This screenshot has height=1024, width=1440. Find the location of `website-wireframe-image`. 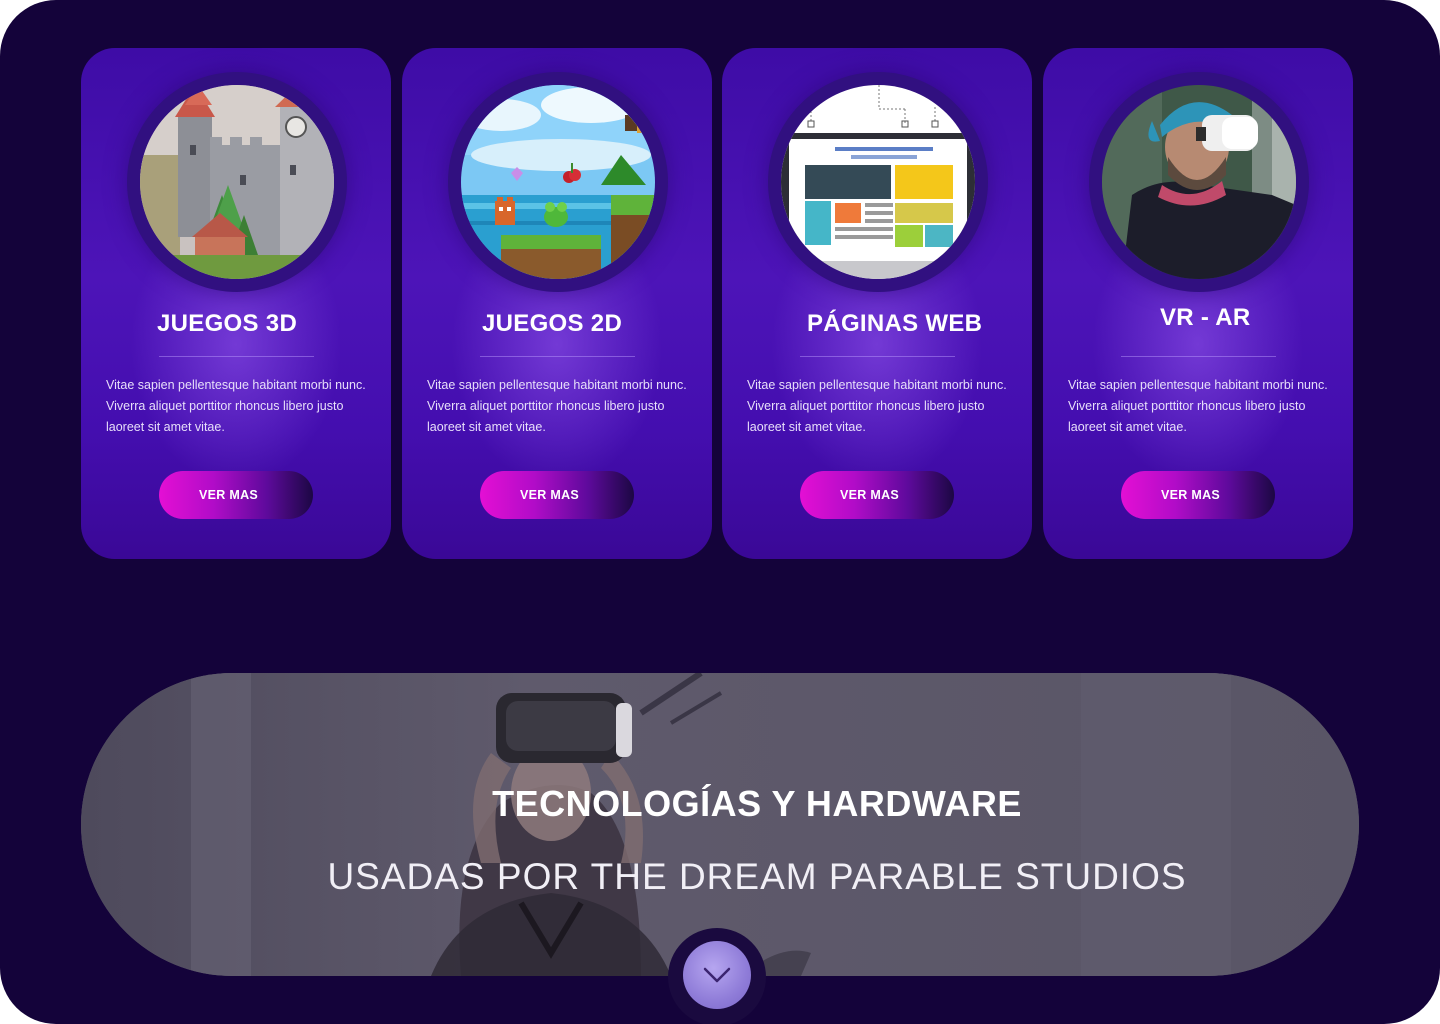

website-wireframe-image is located at coordinates (878, 182).